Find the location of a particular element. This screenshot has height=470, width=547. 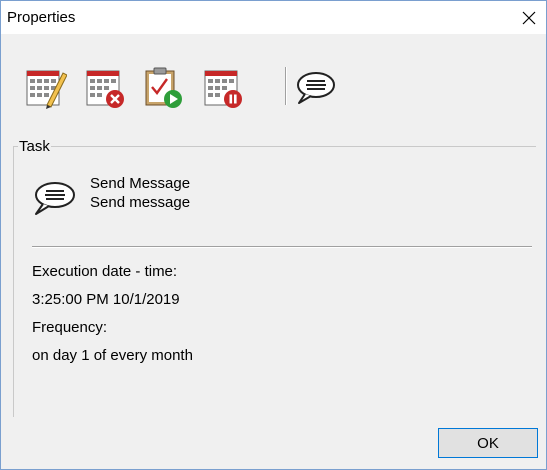

frequency-label: Frequency: is located at coordinates (70, 327).